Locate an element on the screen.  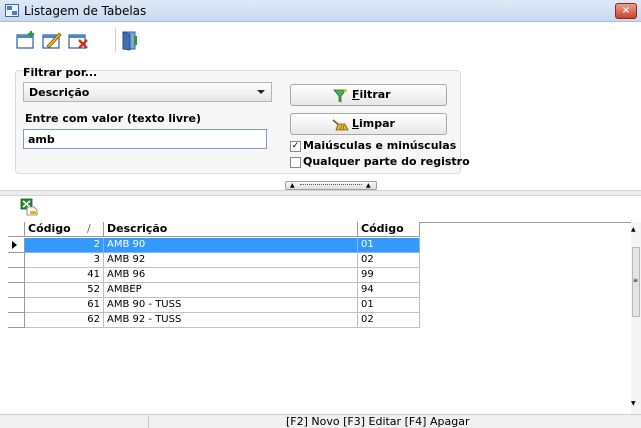
cell-codigo: 2 is located at coordinates (64, 245).